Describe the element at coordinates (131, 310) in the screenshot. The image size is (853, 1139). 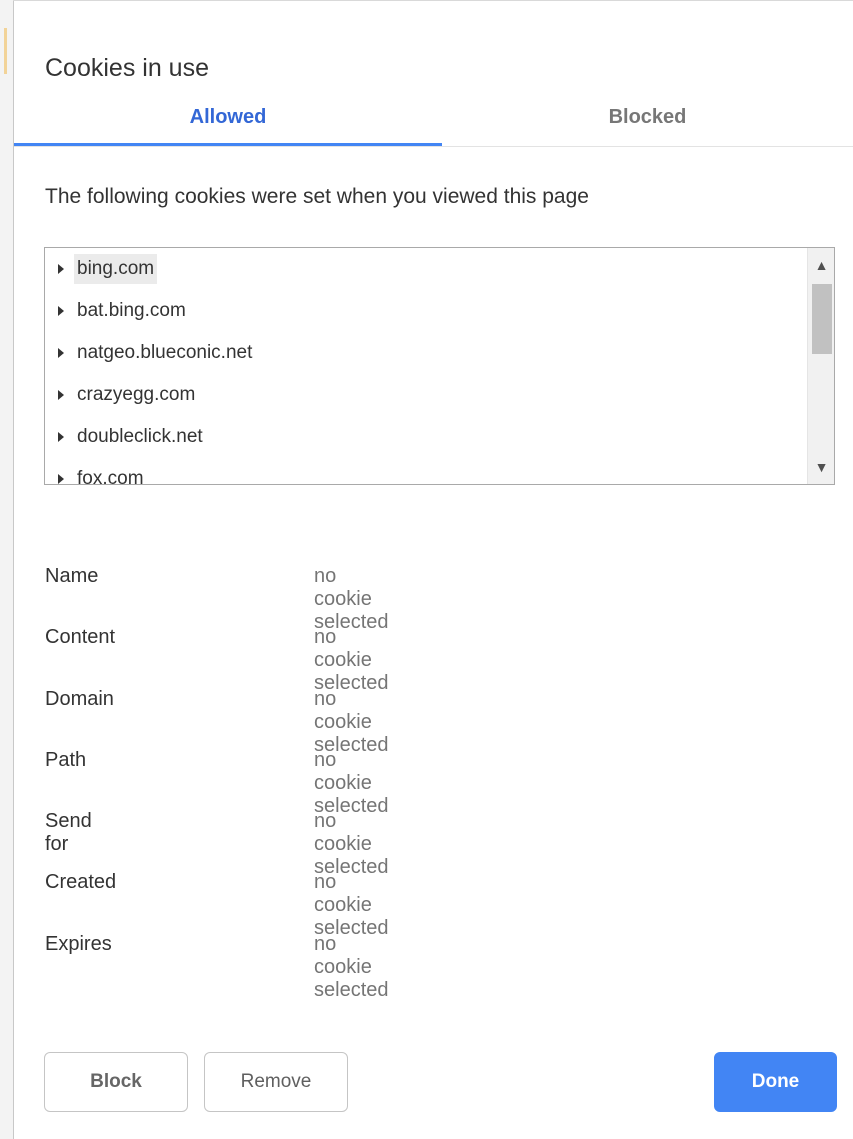
I see `cookie-item-label: bat.bing.com` at that location.